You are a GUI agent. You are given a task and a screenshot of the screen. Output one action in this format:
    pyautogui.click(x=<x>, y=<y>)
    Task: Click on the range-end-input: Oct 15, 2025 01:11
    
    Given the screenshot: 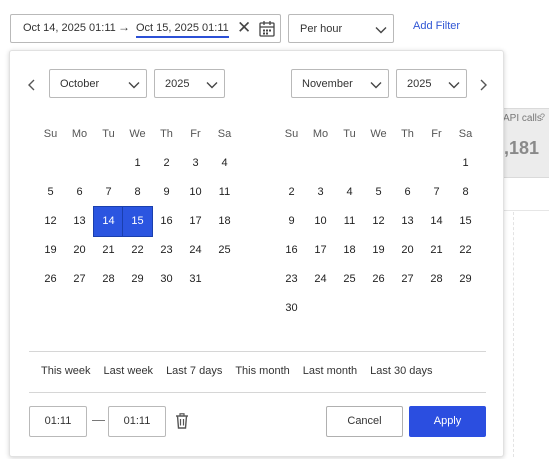 What is the action you would take?
    pyautogui.click(x=182, y=30)
    